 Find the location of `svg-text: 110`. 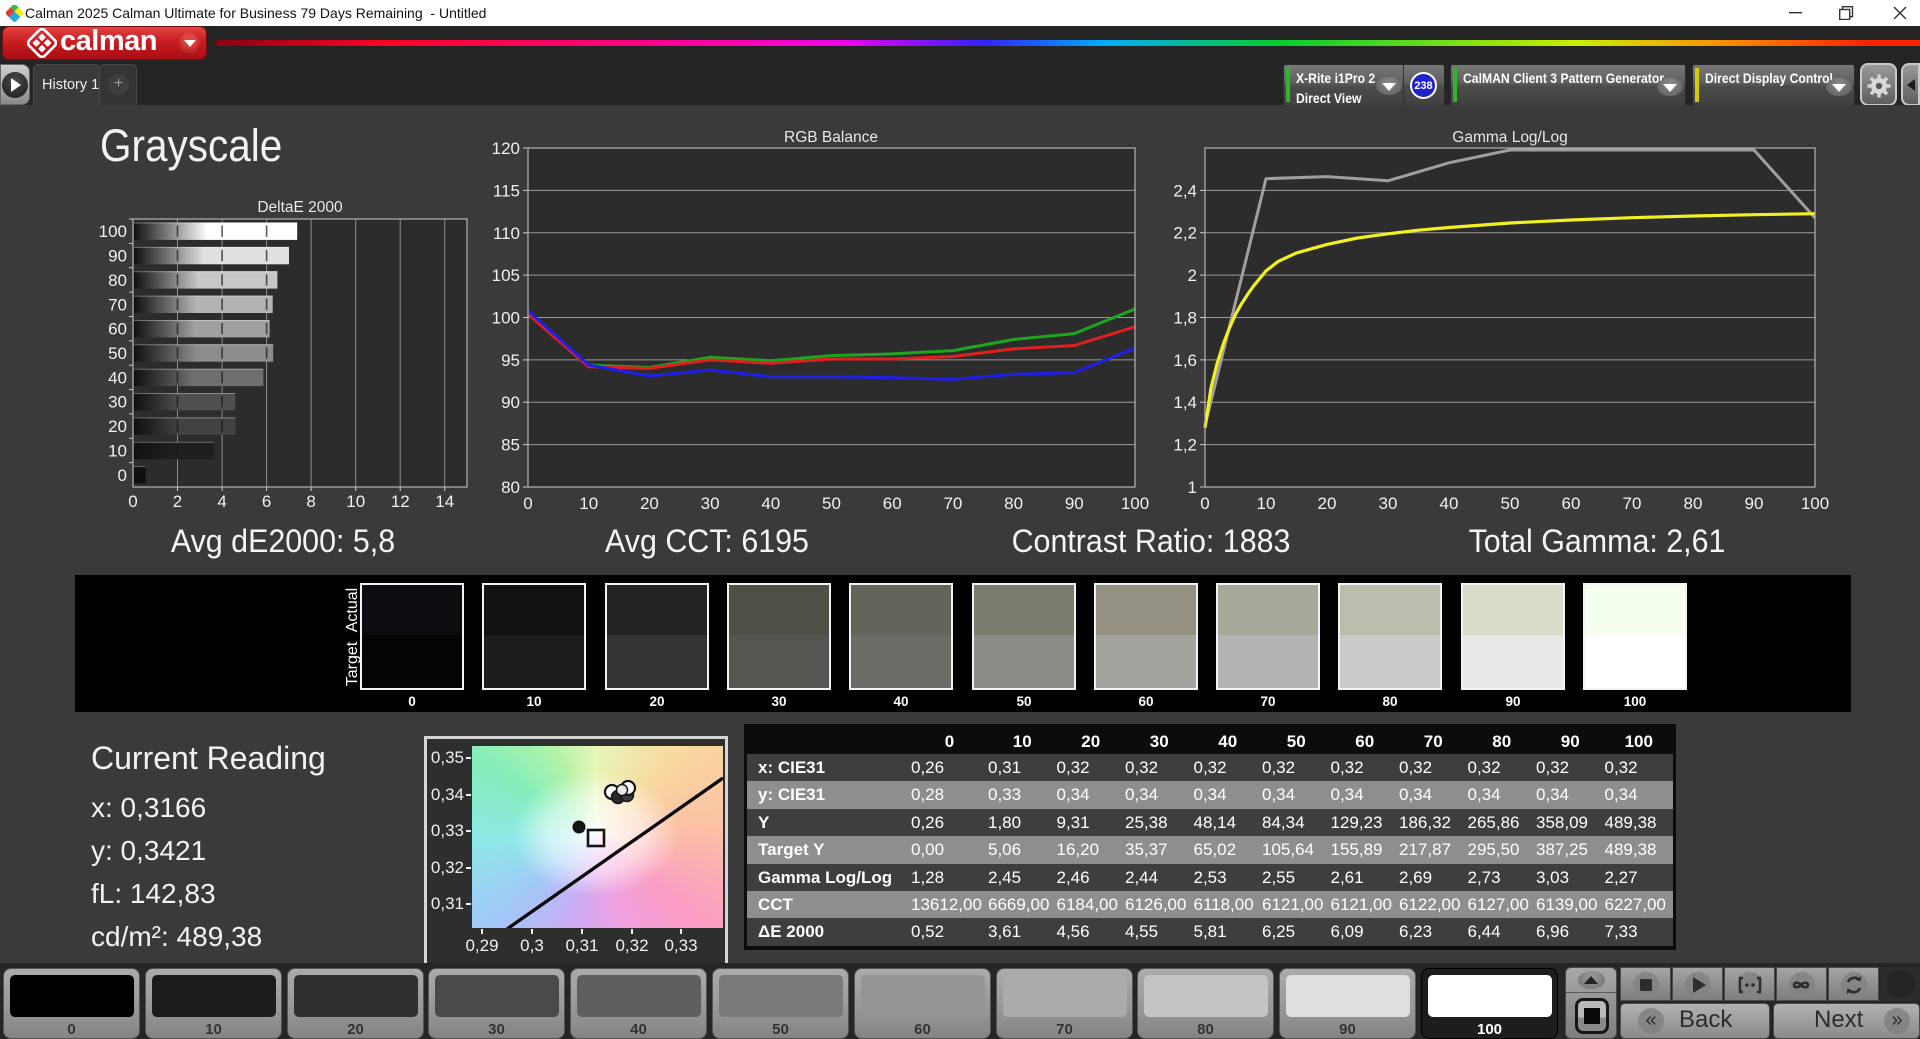

svg-text: 110 is located at coordinates (506, 233).